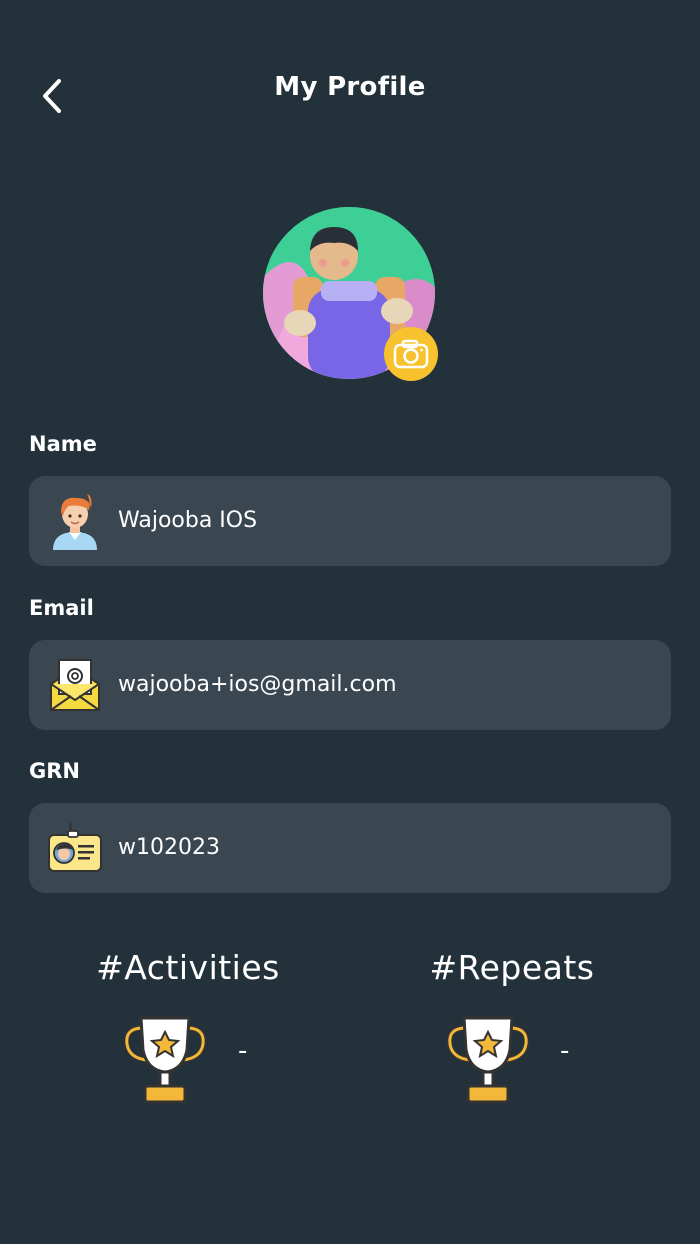 The image size is (700, 1244). What do you see at coordinates (351, 295) in the screenshot?
I see `profile-avatar-area` at bounding box center [351, 295].